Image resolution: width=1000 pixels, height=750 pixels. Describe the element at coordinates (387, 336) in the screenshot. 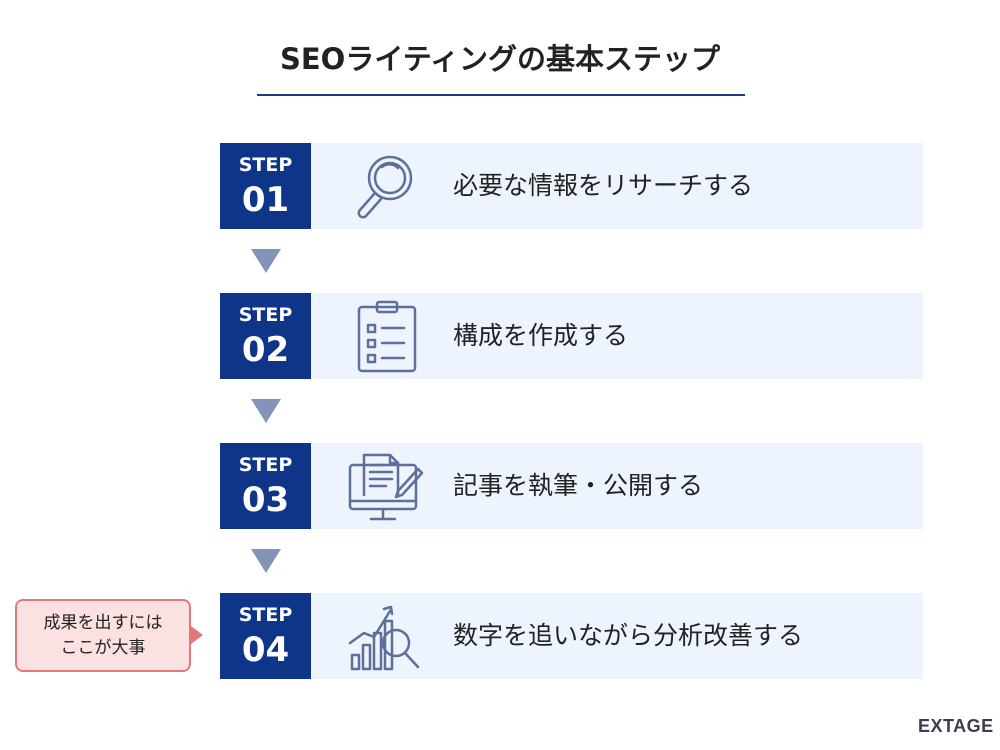

I see `clipboard-checklist-icon` at that location.